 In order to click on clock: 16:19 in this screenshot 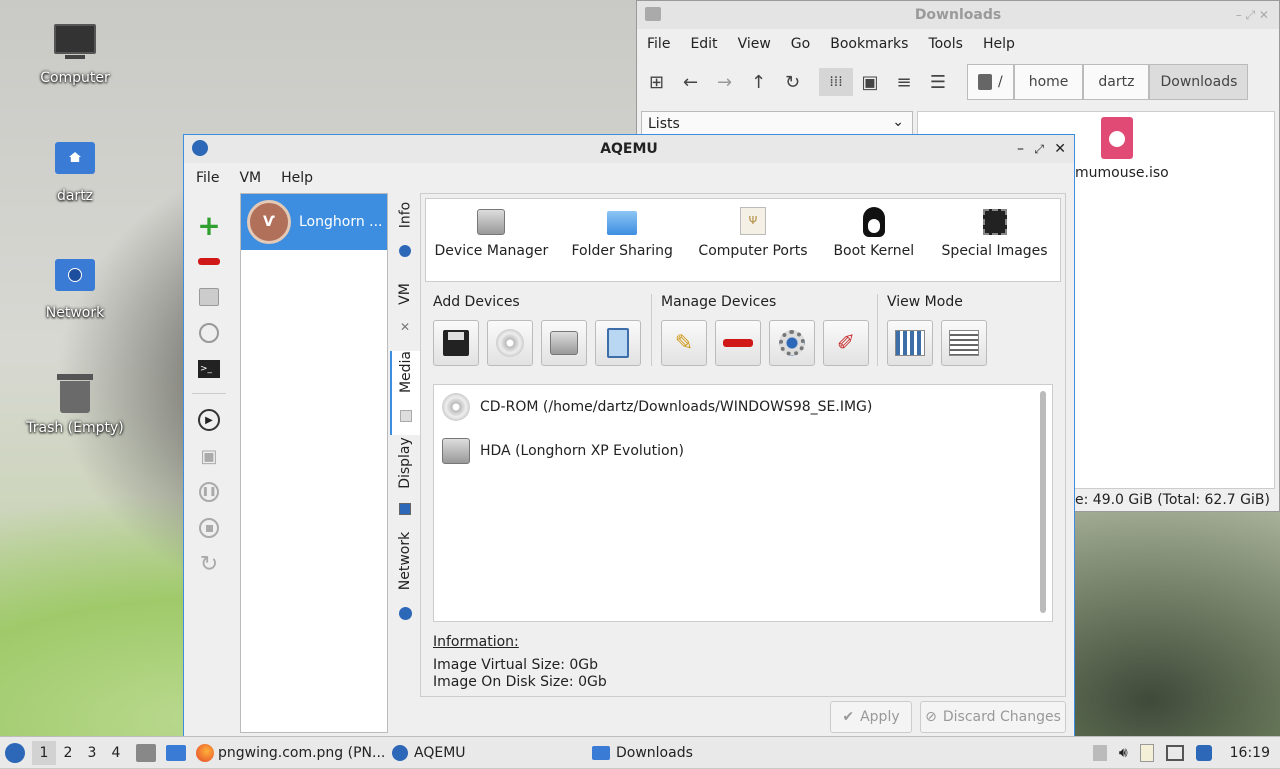, I will do `click(1250, 753)`.